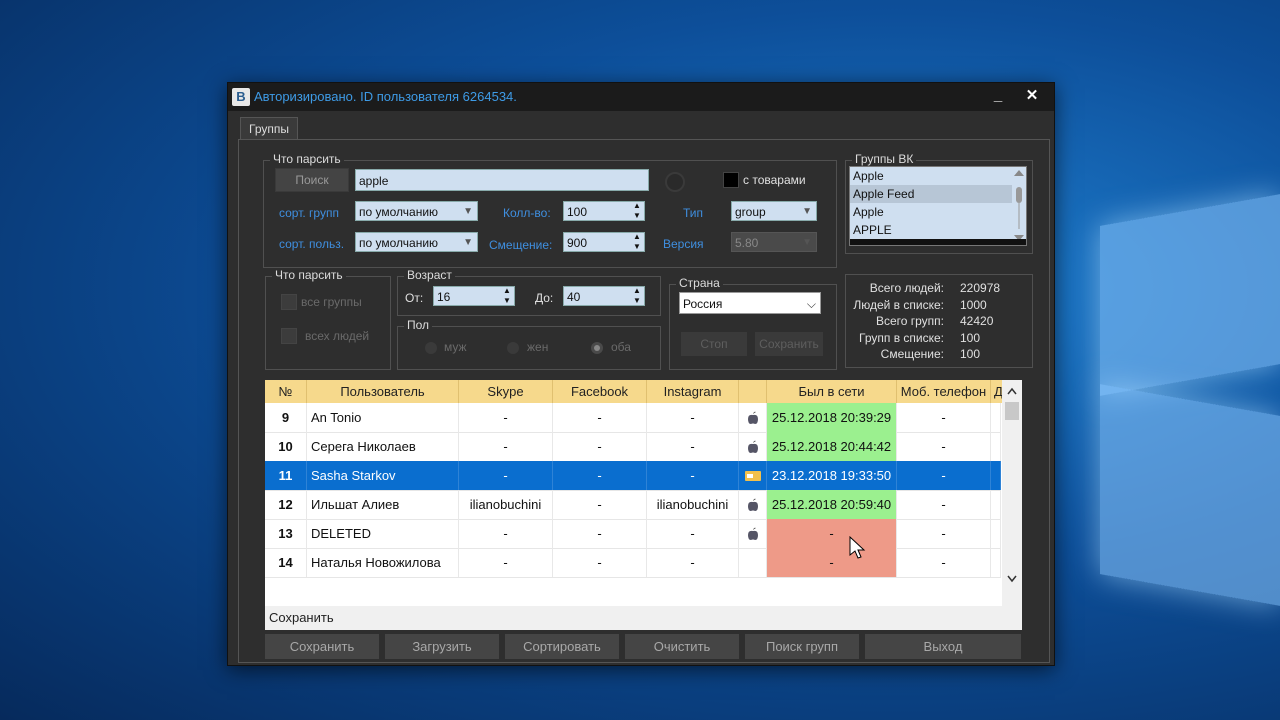 The width and height of the screenshot is (1280, 720). What do you see at coordinates (621, 347) in the screenshot?
I see `both-label: оба` at bounding box center [621, 347].